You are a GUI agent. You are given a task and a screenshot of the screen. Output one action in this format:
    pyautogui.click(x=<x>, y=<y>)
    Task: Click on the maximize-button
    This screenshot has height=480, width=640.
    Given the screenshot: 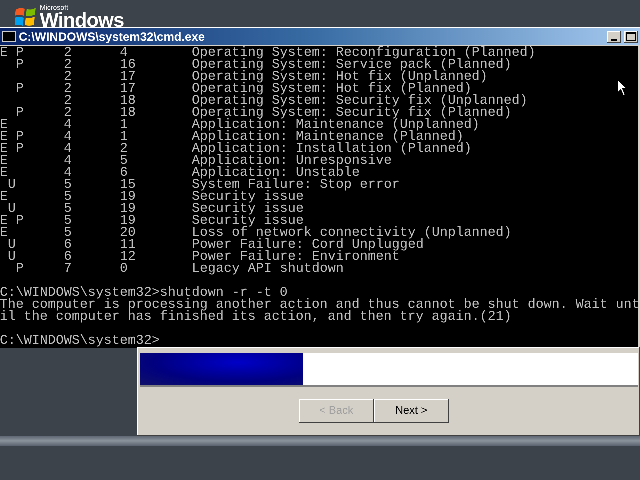 What is the action you would take?
    pyautogui.click(x=631, y=36)
    